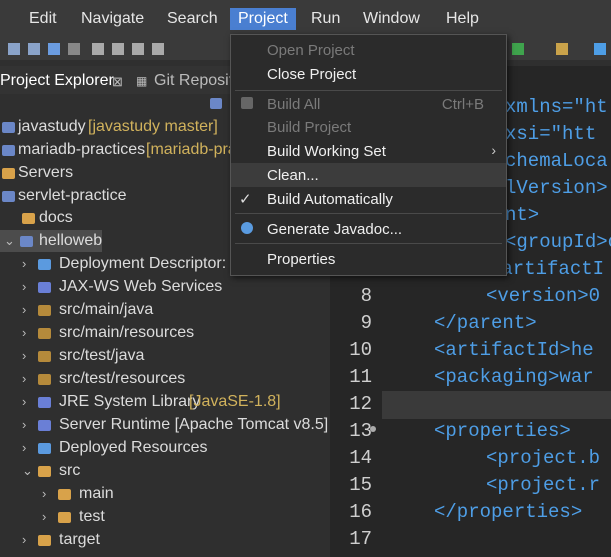 The width and height of the screenshot is (611, 557). Describe the element at coordinates (158, 49) in the screenshot. I see `disconnect-icon` at that location.